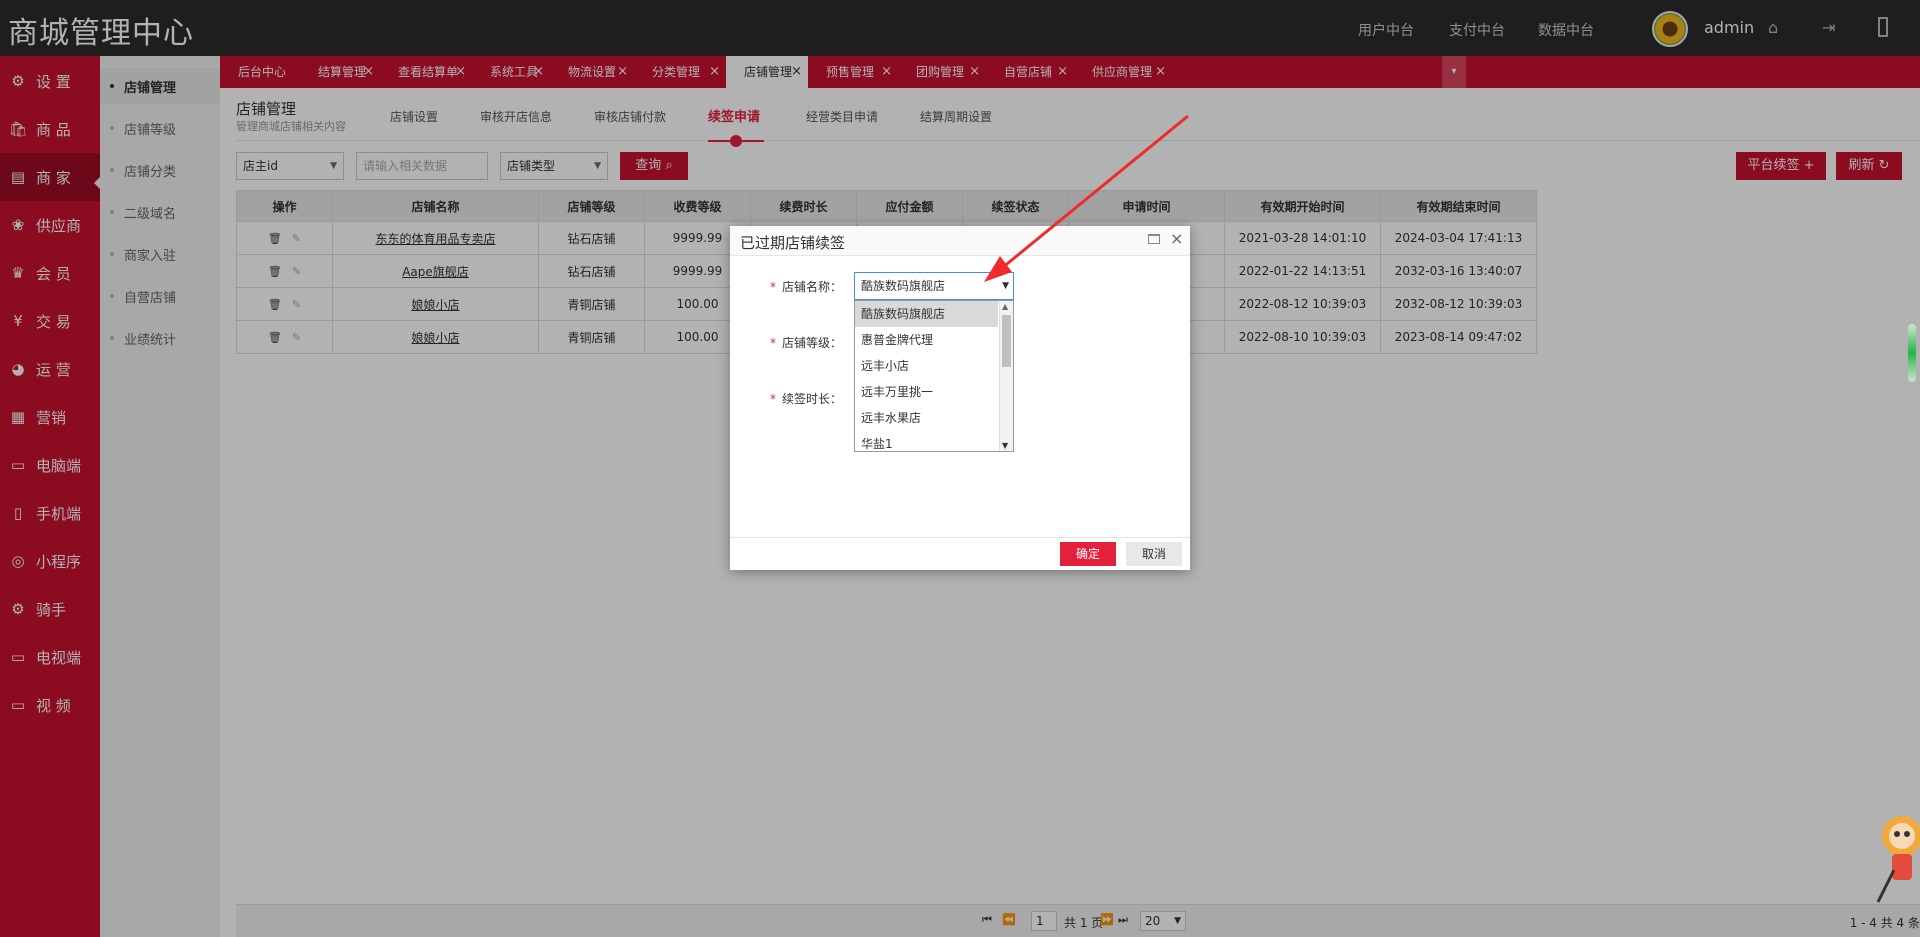 This screenshot has width=1920, height=937. What do you see at coordinates (1895, 856) in the screenshot?
I see `mascot-icon` at bounding box center [1895, 856].